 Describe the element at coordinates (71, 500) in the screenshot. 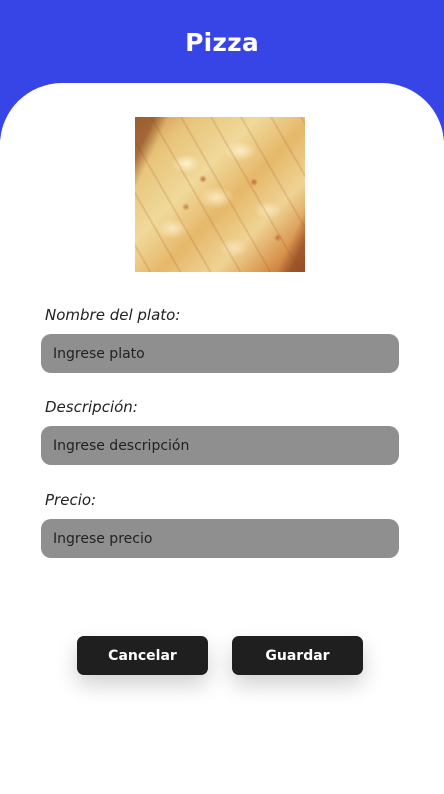

I see `price-label: Precio:` at that location.